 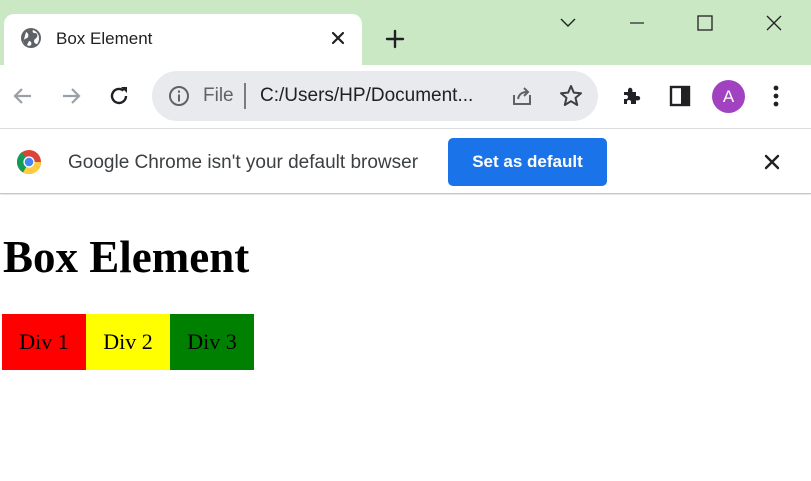 I want to click on side-panel-icon, so click(x=680, y=96).